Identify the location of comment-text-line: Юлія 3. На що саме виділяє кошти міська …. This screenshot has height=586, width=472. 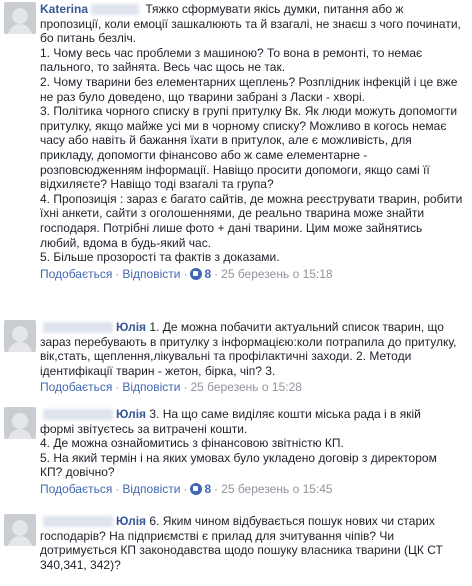
(253, 414).